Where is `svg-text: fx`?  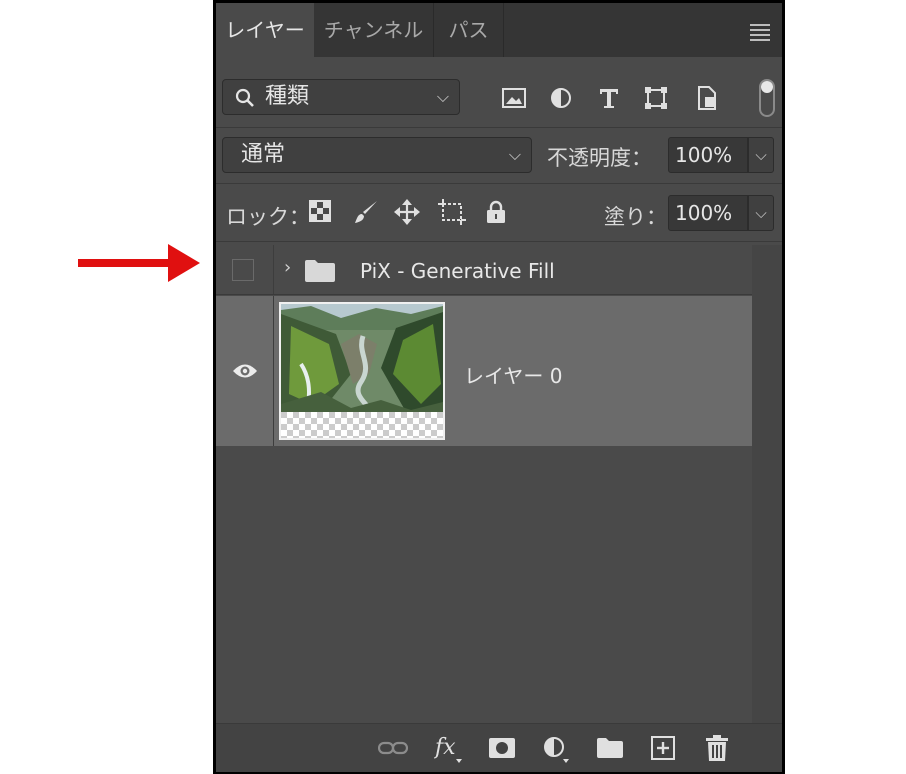 svg-text: fx is located at coordinates (445, 747).